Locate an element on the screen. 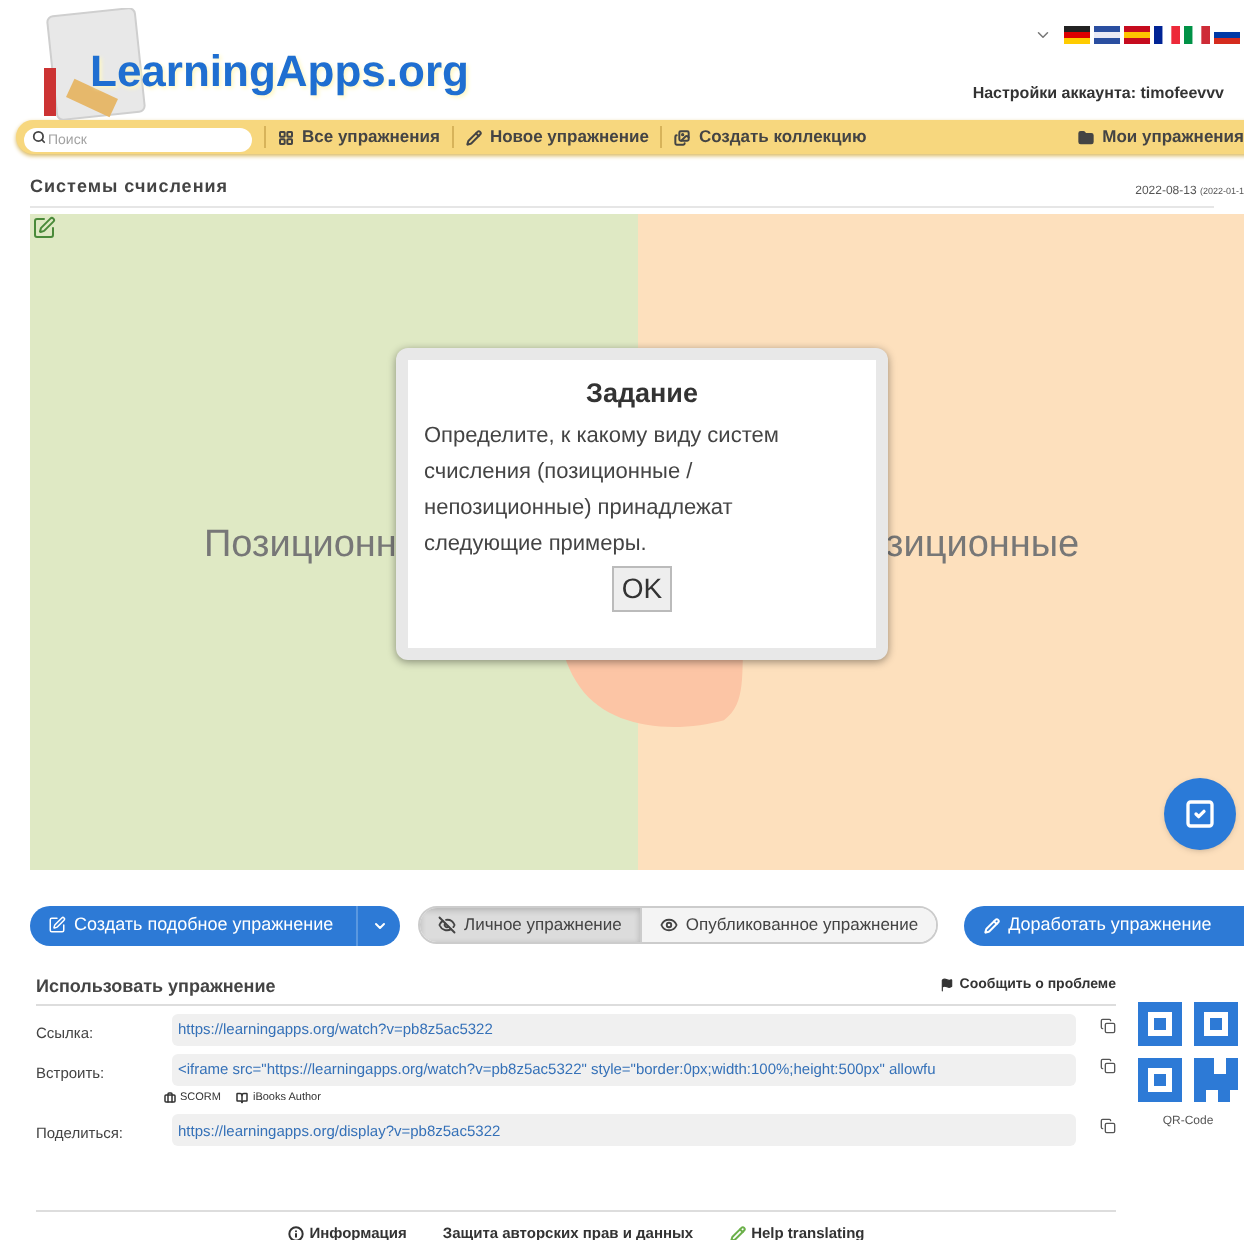 This screenshot has width=1244, height=1240. check-icon is located at coordinates (1200, 813).